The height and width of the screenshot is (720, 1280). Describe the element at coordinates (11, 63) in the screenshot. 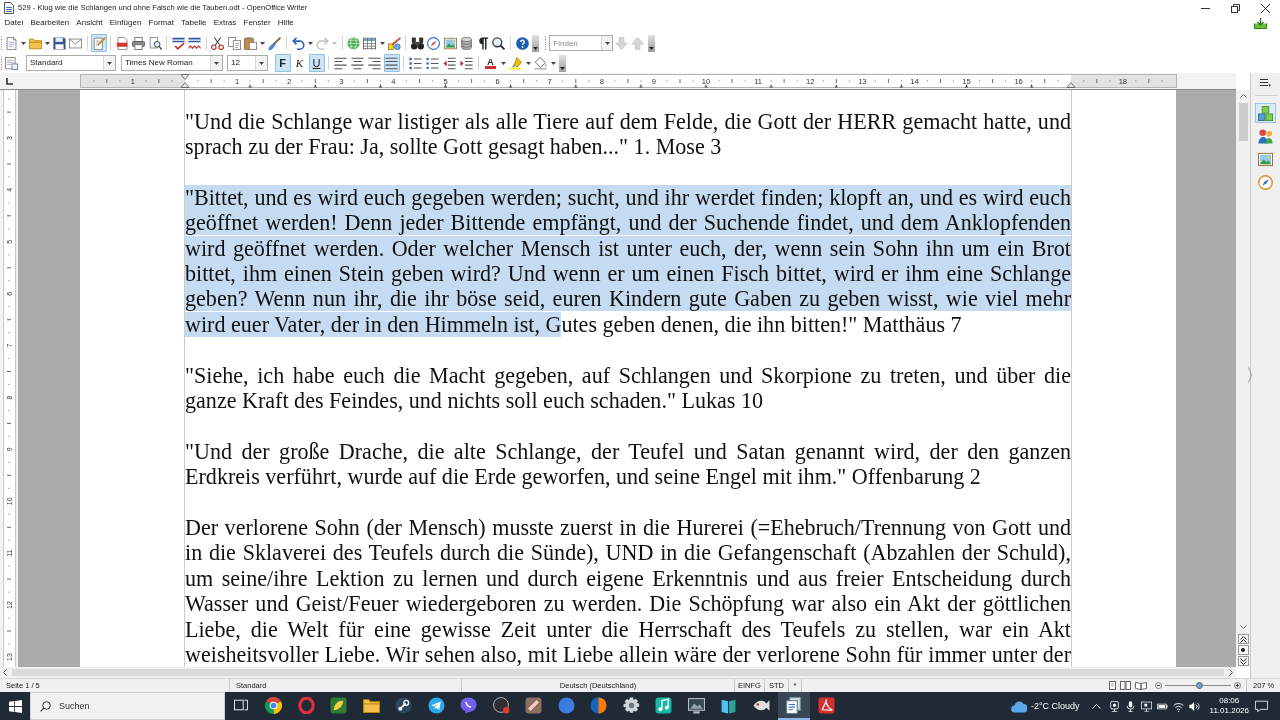

I see `styles-button` at that location.